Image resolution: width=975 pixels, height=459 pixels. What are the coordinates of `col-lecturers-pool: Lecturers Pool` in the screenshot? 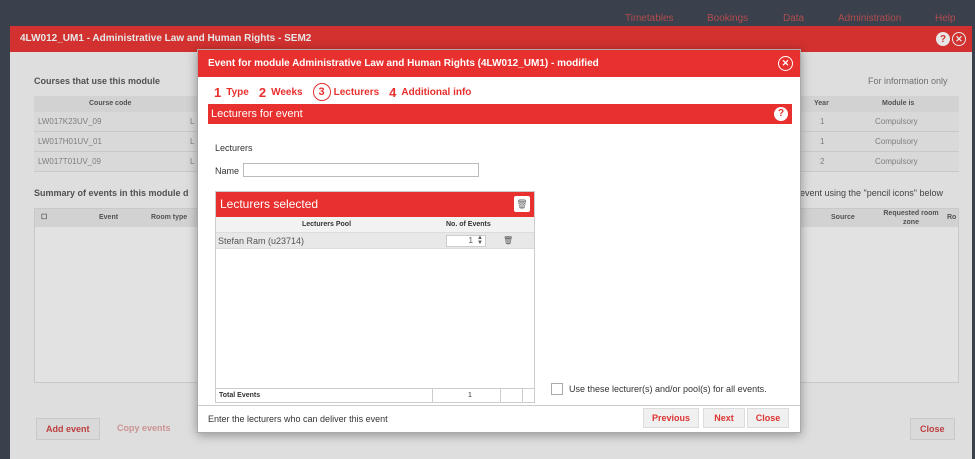 It's located at (327, 224).